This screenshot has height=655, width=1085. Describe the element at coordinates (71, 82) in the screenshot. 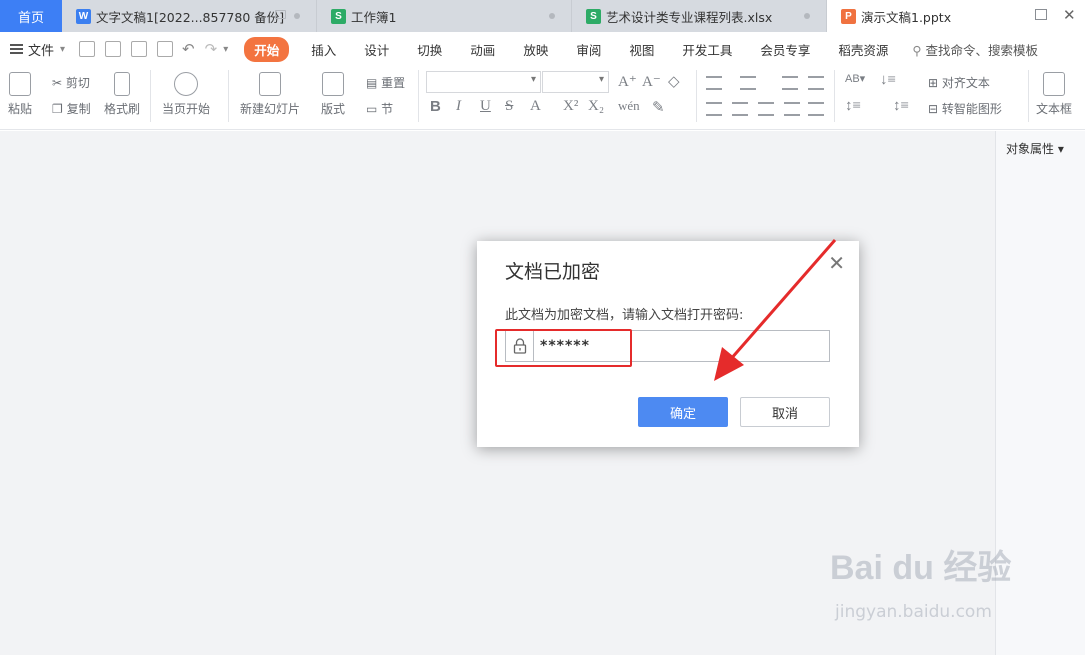

I see `cut-button: ✂ 剪切` at that location.